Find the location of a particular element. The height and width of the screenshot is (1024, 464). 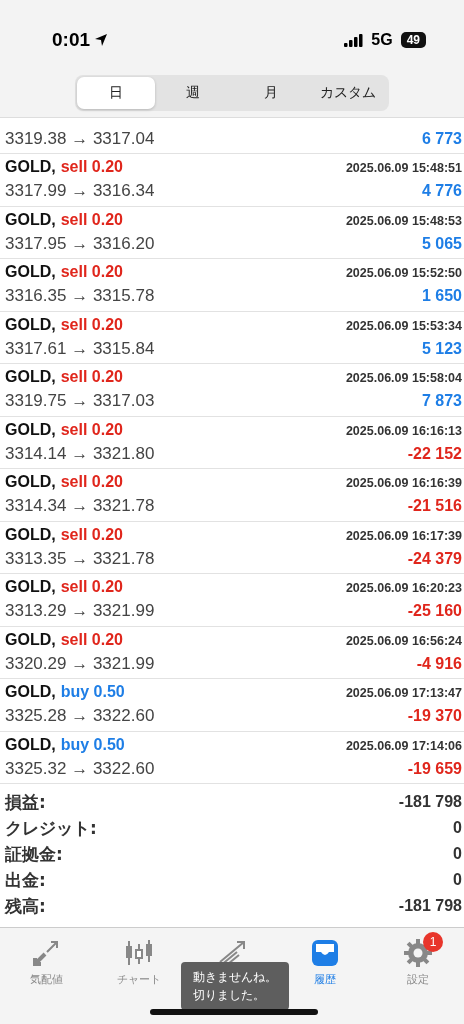

price-range: 3325.32 → 3322.60 is located at coordinates (80, 768).